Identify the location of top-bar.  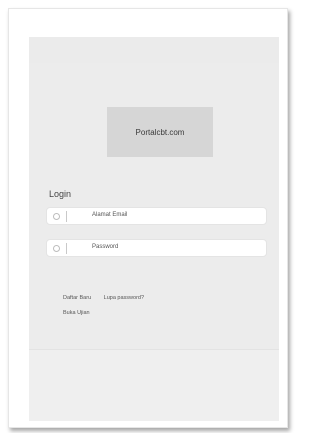
(154, 50).